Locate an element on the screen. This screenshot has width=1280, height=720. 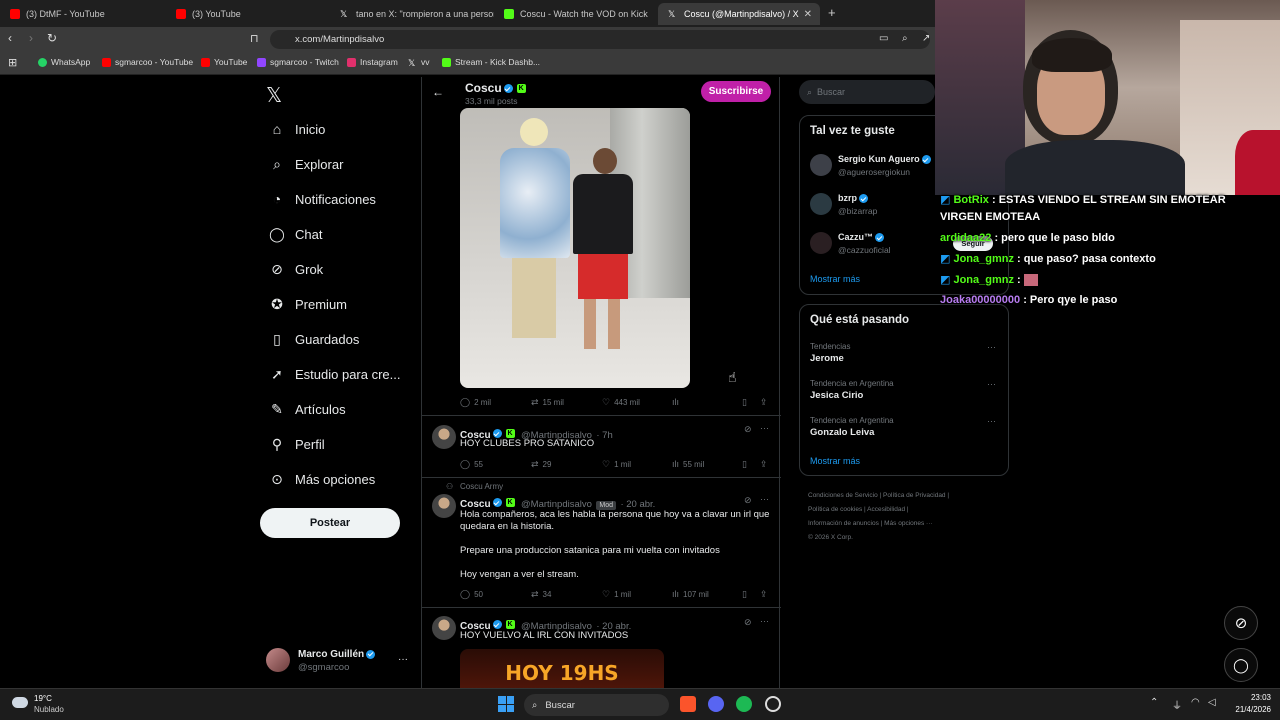
search-input: ⌕ Buscar is located at coordinates (867, 92).